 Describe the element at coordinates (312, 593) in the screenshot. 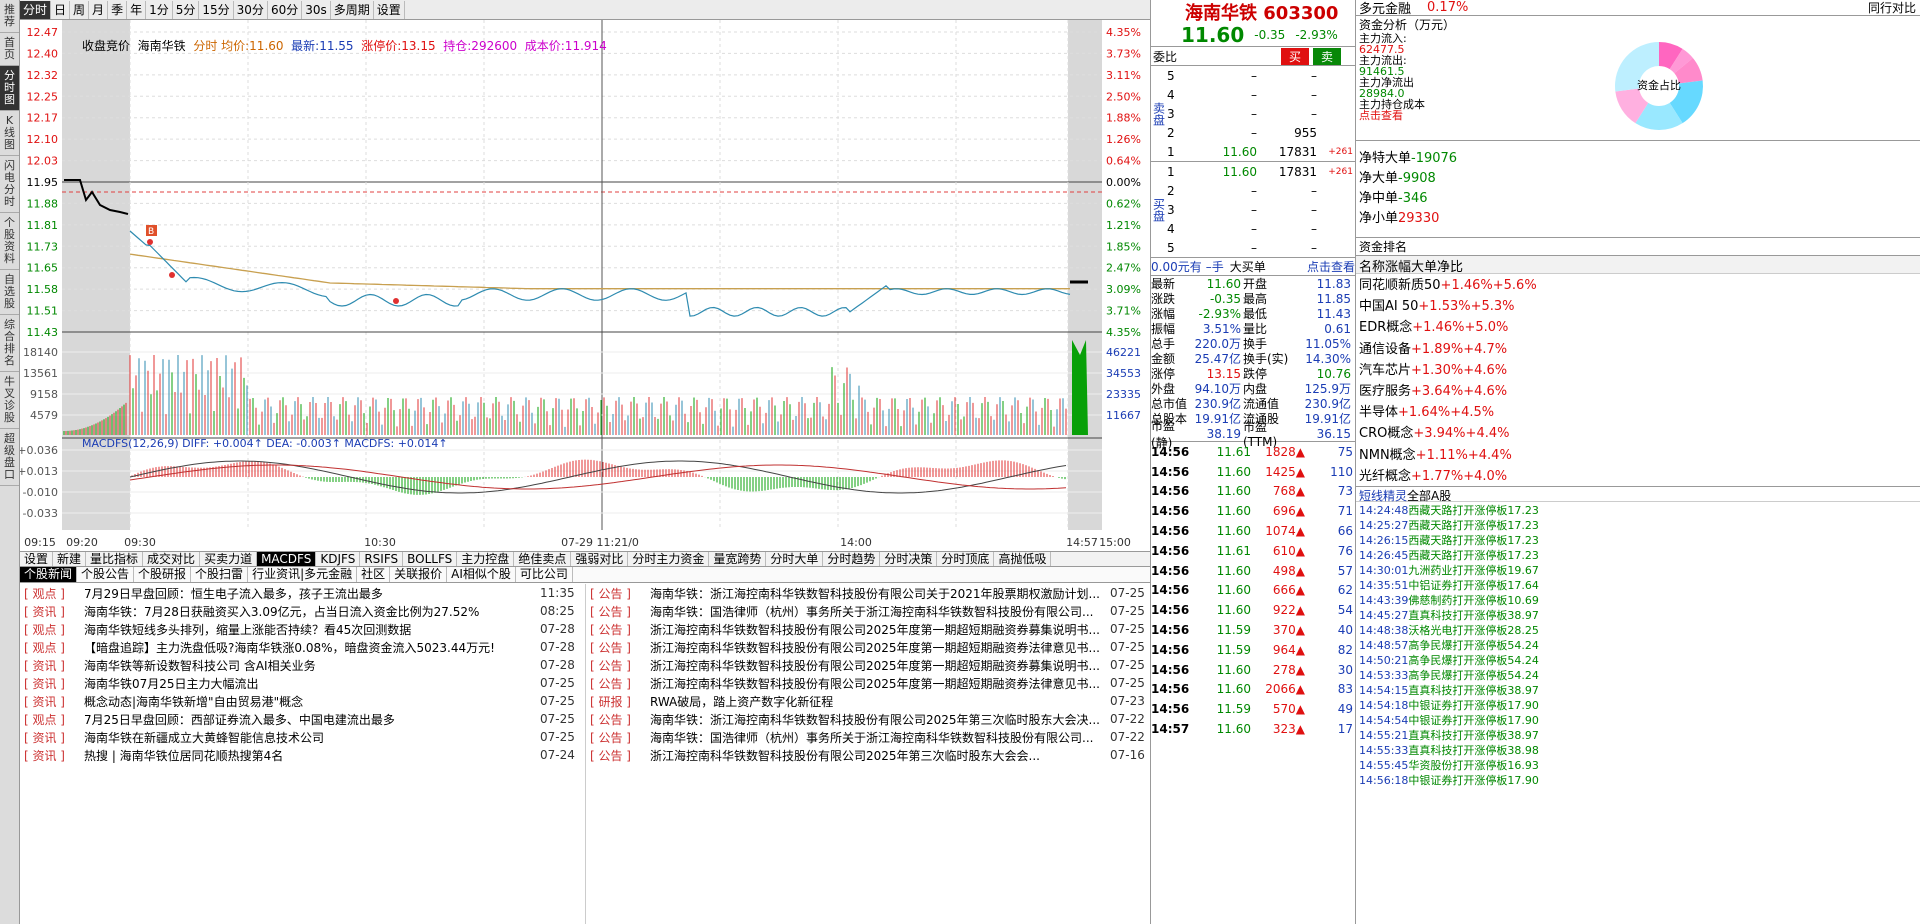

I see `news-title: 7月29日早盘回顾：恒生电子流入最多，孩子王流出最多` at that location.